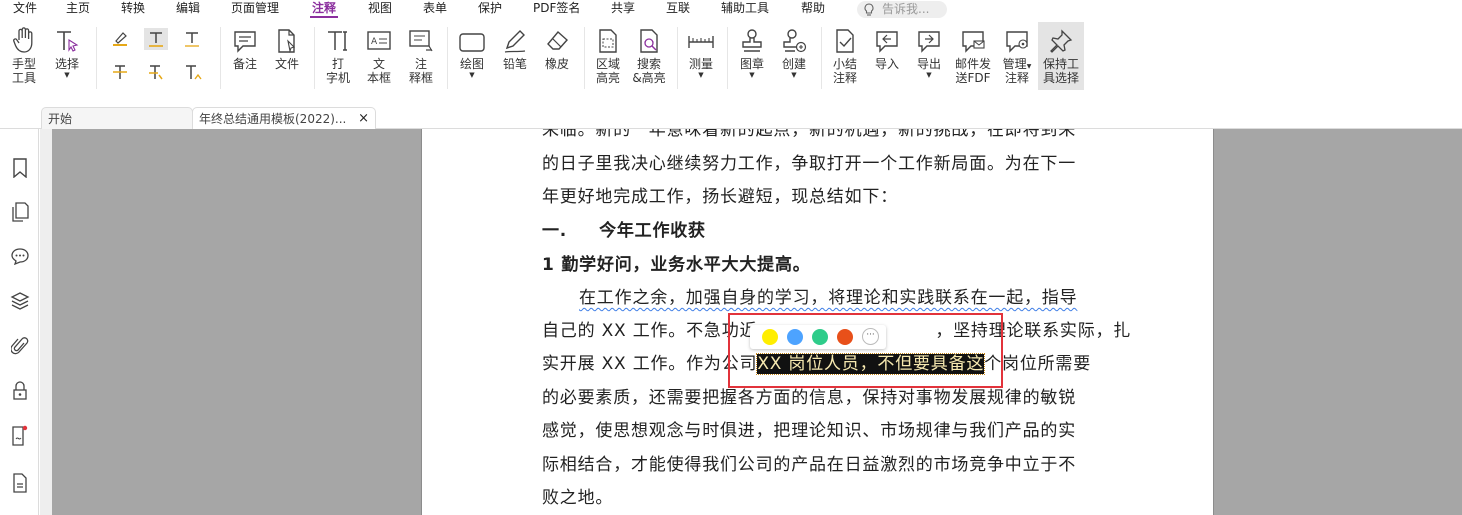 The image size is (1462, 515). What do you see at coordinates (844, 78) in the screenshot?
I see `summarize-label-2: 注释` at bounding box center [844, 78].